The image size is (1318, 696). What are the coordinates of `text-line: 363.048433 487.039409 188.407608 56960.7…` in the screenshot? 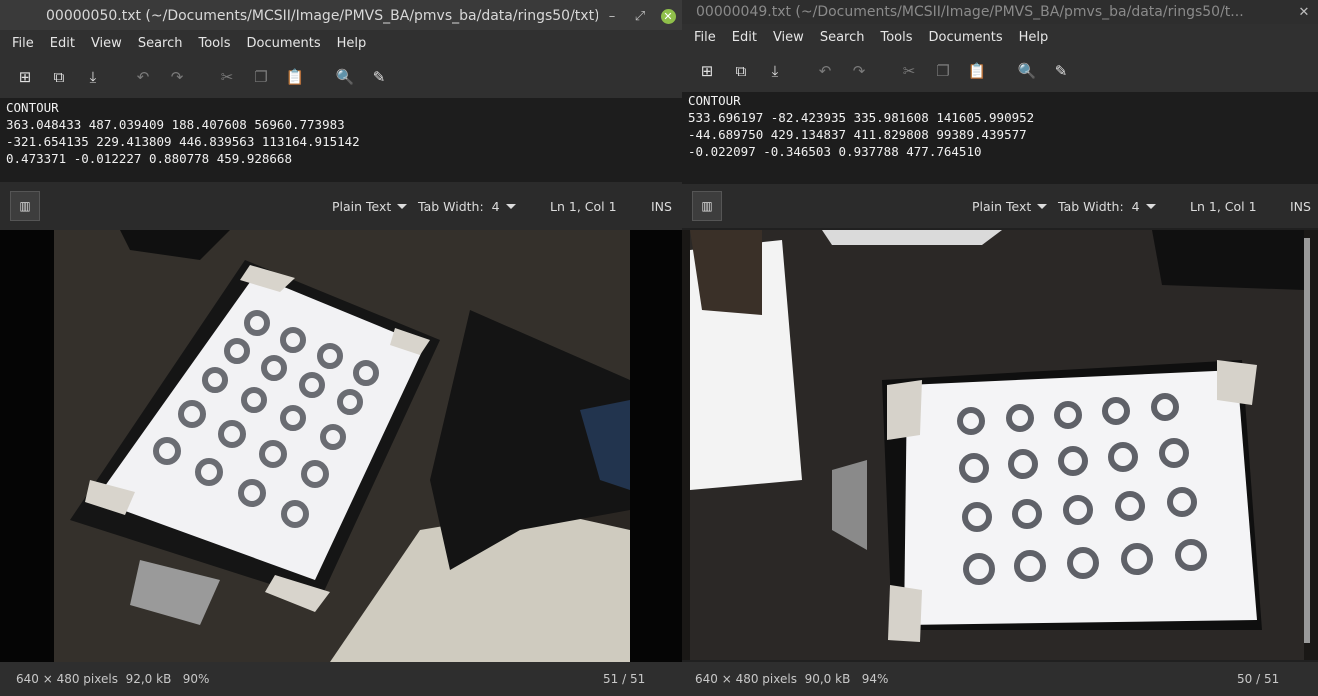 It's located at (175, 124).